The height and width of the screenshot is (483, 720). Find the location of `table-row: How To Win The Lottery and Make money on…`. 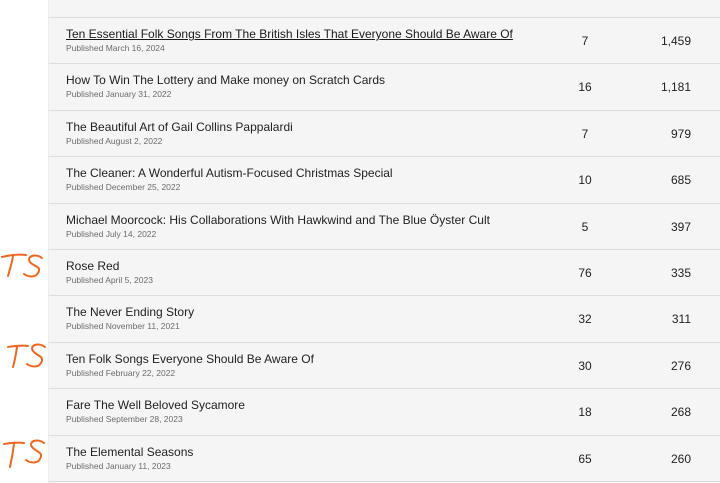

table-row: How To Win The Lottery and Make money on… is located at coordinates (384, 87).